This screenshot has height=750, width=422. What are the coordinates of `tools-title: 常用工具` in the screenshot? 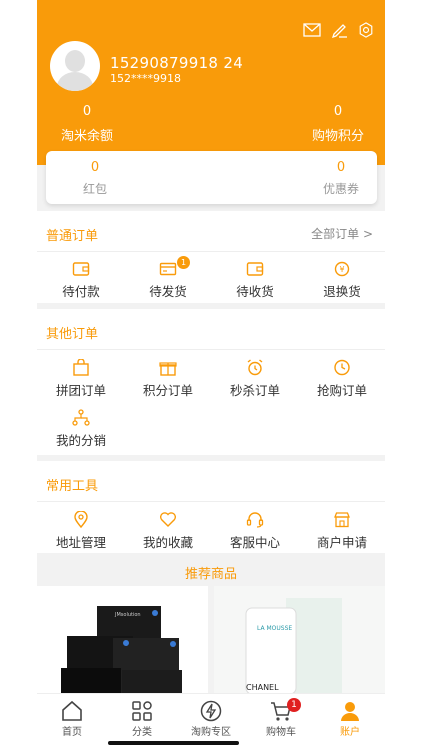 It's located at (72, 486).